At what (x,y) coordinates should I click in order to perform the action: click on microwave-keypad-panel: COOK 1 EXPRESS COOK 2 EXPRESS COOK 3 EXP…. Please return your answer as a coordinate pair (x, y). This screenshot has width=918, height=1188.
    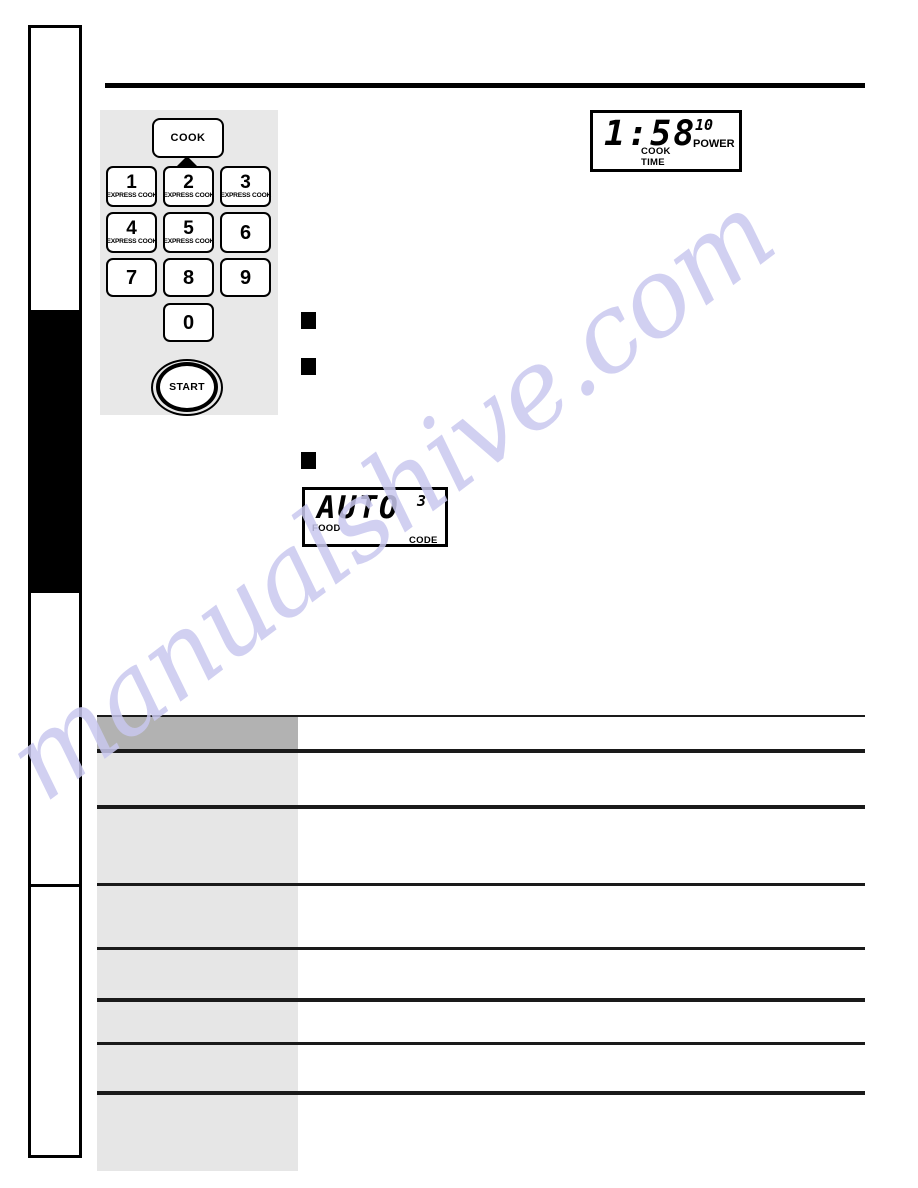
    Looking at the image, I should click on (189, 263).